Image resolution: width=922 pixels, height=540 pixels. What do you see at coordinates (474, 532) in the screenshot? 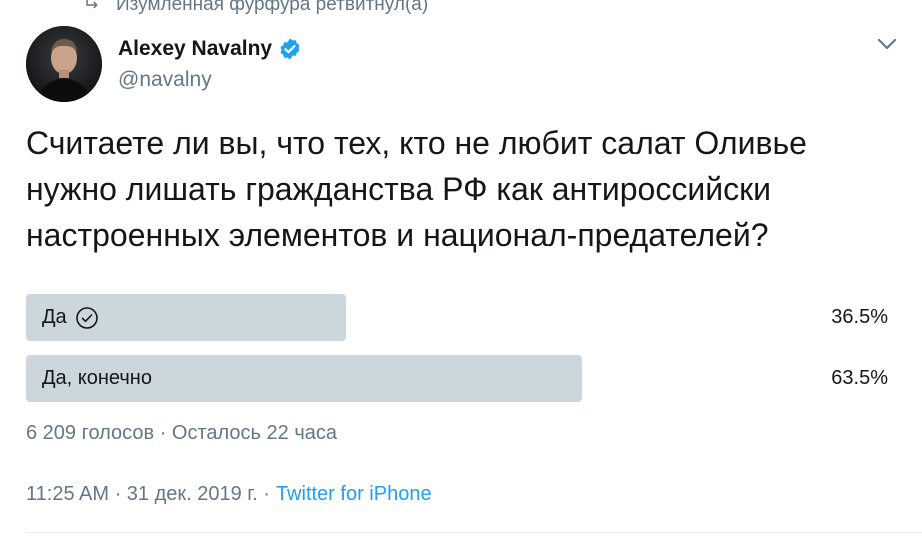
I see `divider` at bounding box center [474, 532].